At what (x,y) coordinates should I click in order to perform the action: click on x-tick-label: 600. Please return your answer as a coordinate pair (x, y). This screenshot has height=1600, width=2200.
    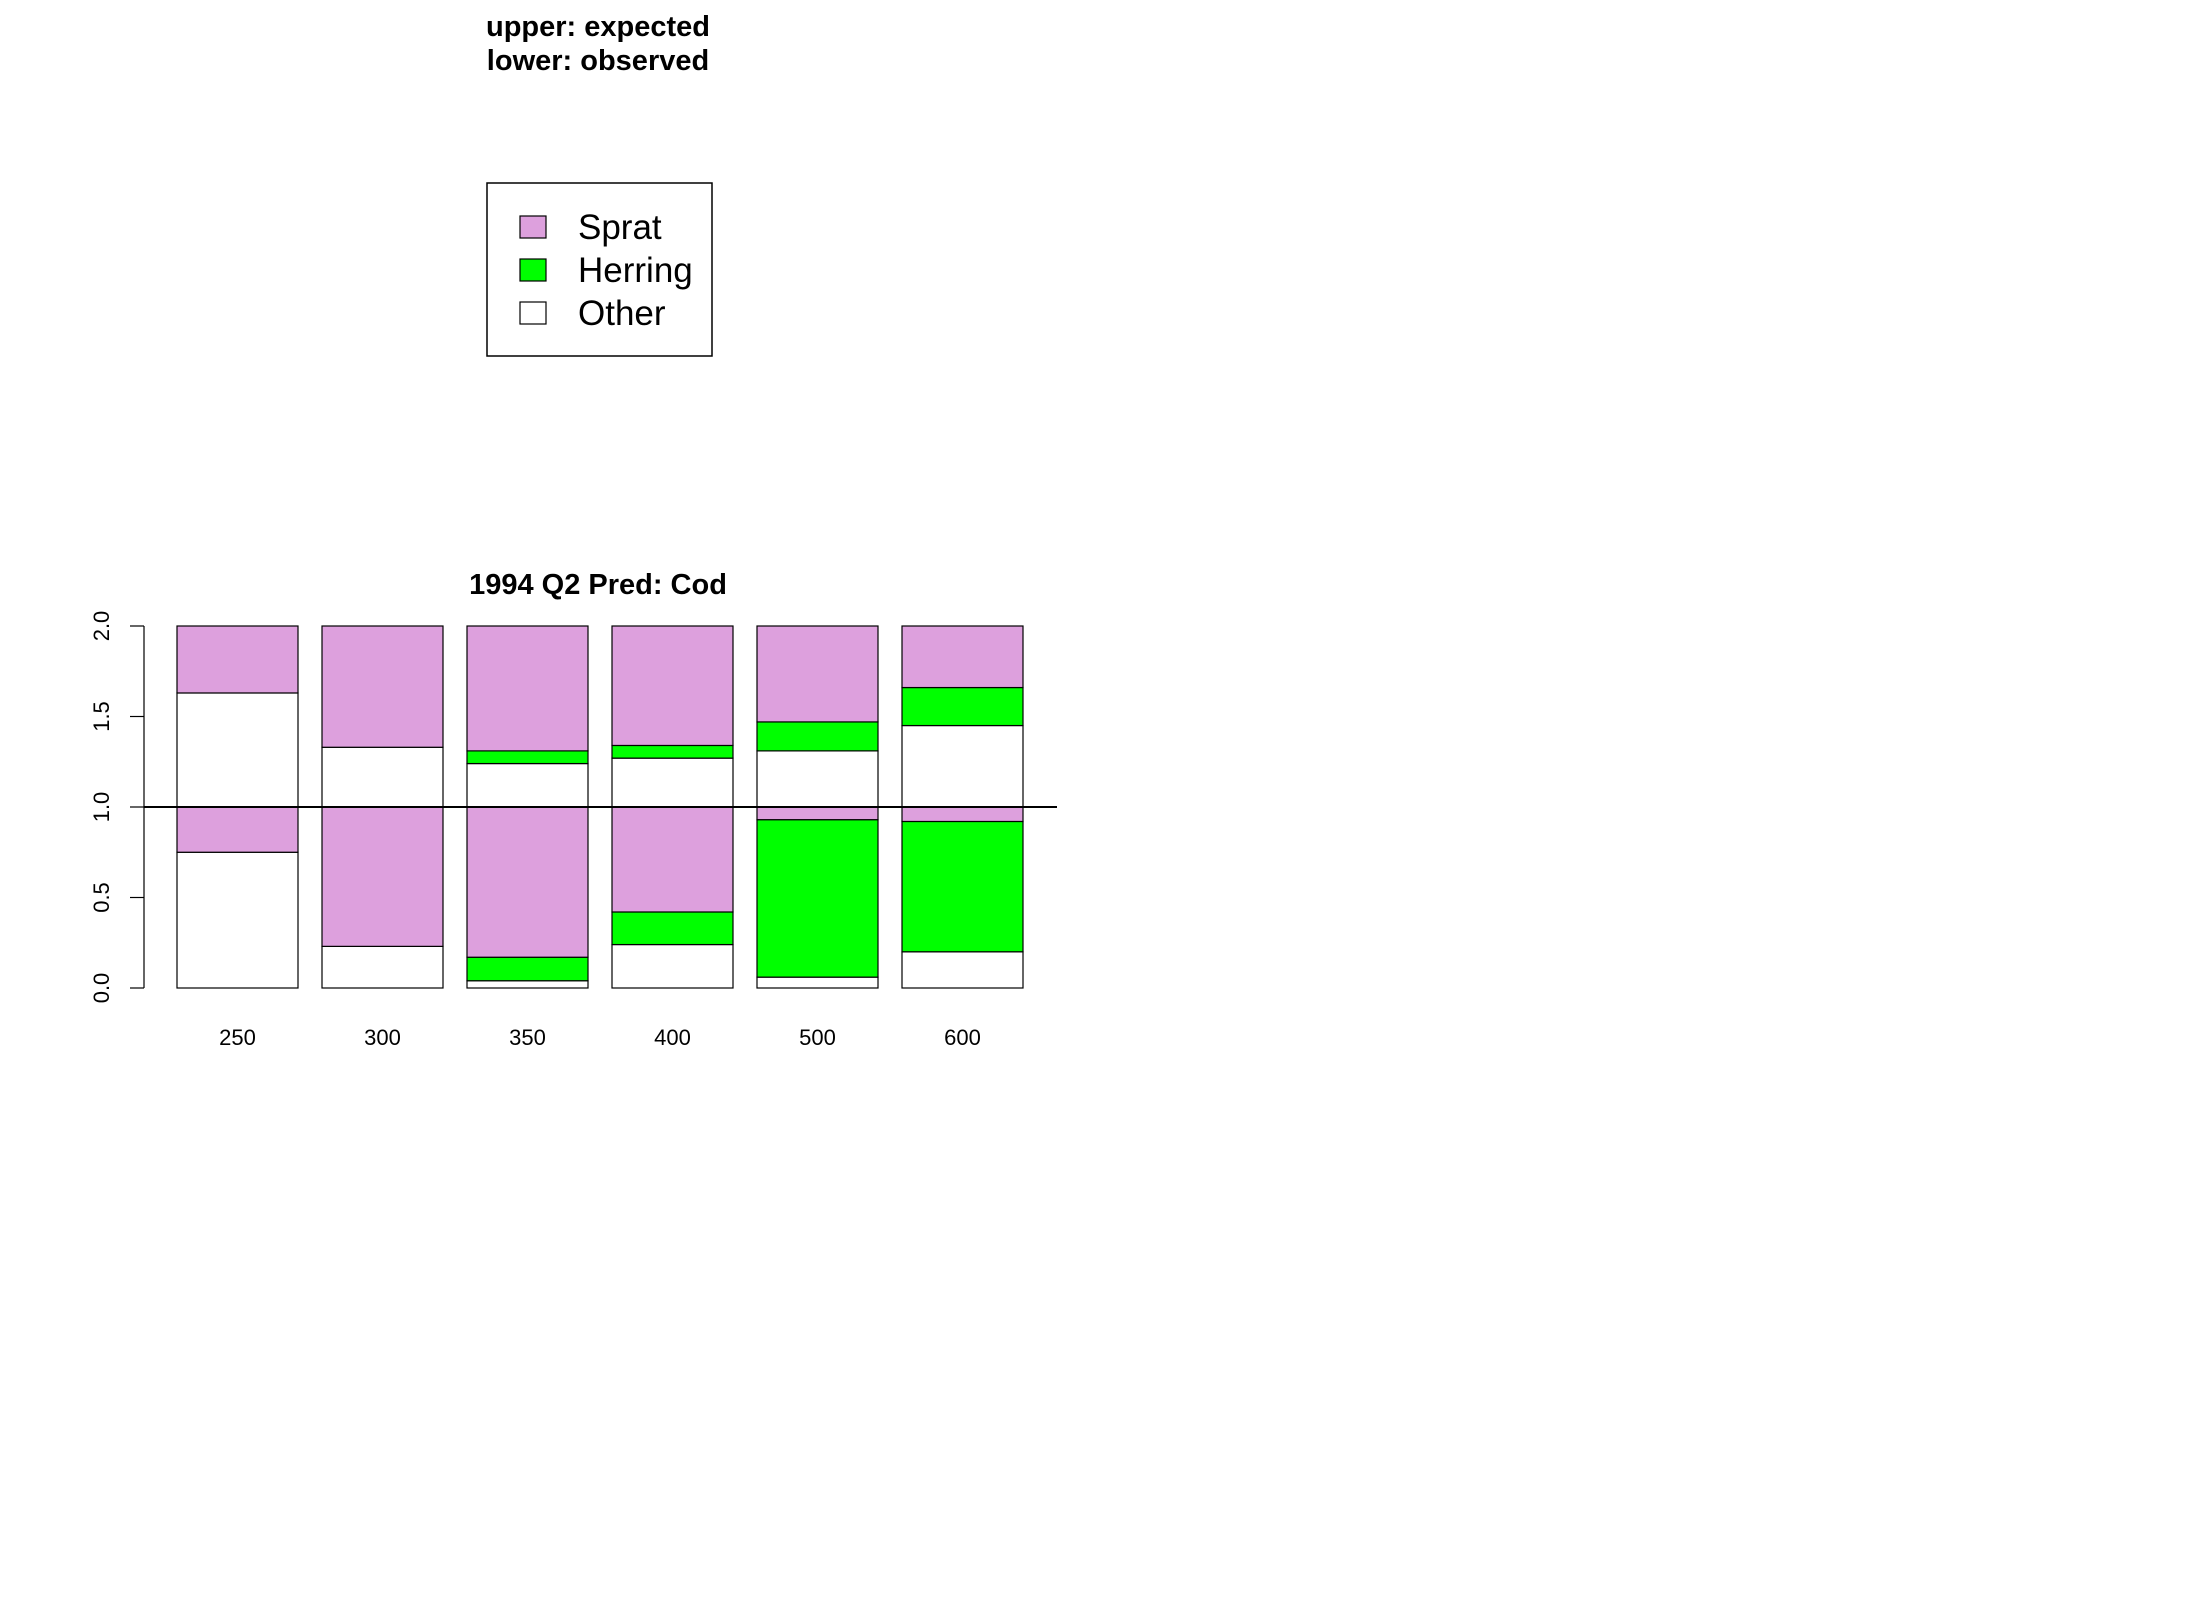
    Looking at the image, I should click on (962, 1037).